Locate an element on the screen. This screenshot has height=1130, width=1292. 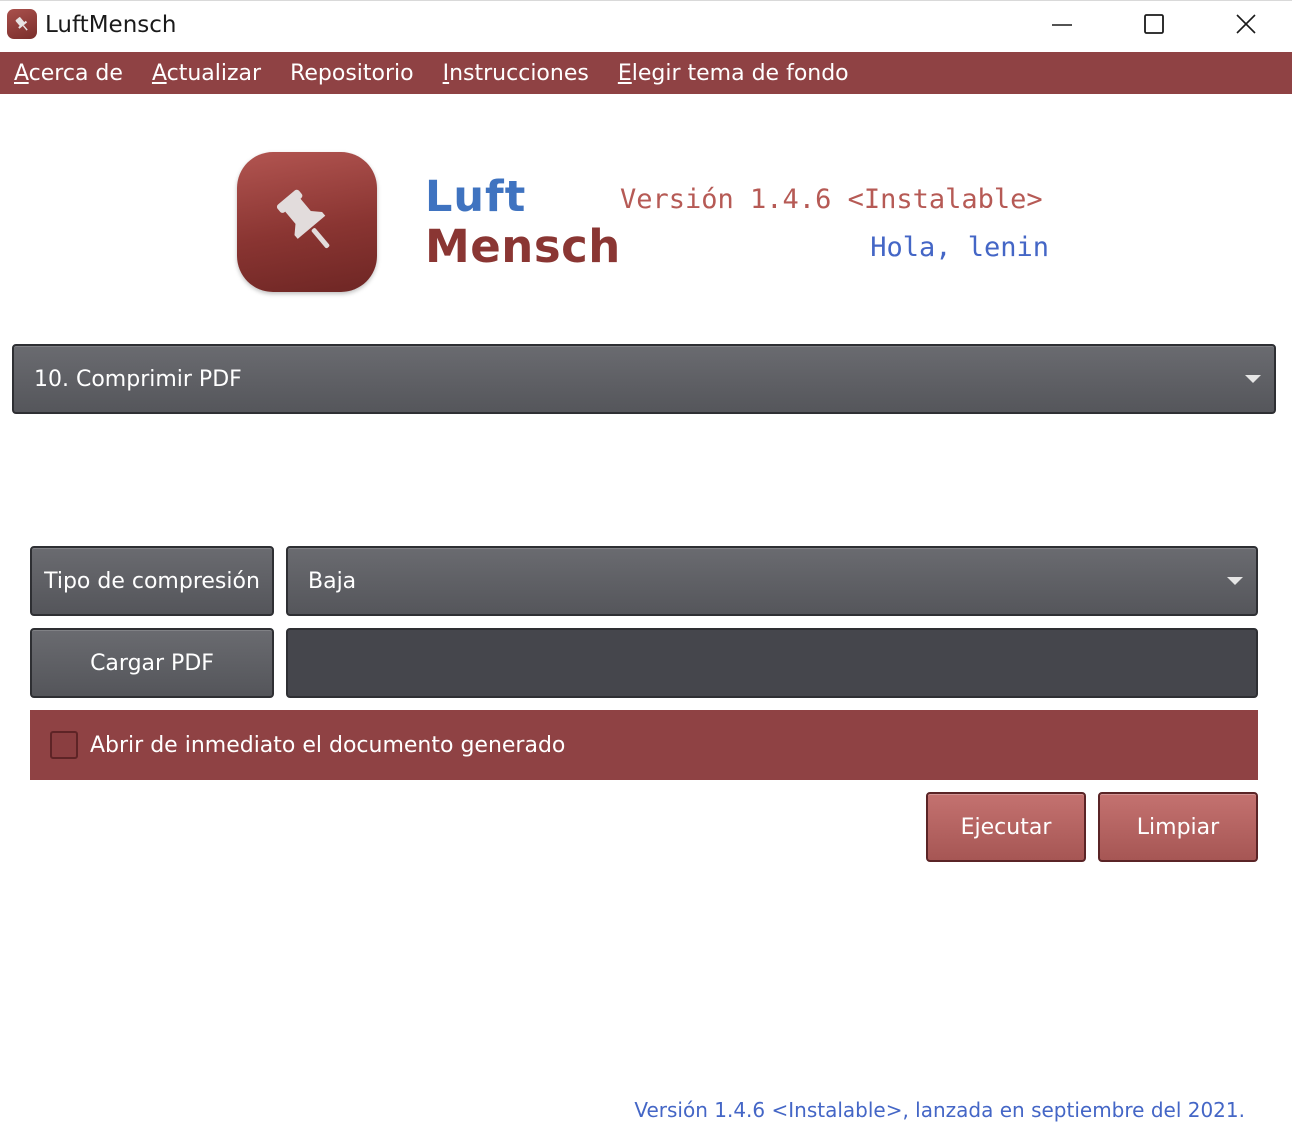
open-after-option: Abrir de inmediato el documento generado is located at coordinates (644, 745).